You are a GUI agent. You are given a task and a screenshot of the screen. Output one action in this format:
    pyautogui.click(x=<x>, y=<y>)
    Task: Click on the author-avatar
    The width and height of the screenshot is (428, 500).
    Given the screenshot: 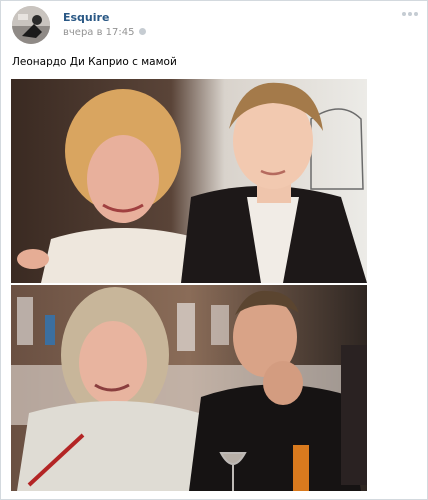 What is the action you would take?
    pyautogui.click(x=31, y=25)
    